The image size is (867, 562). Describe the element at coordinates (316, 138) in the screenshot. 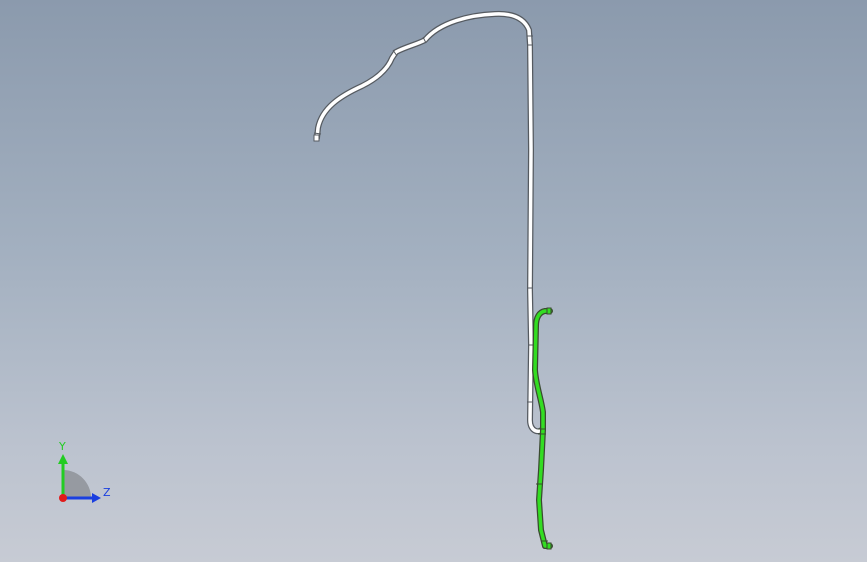

I see `white-pipe-end-cap` at that location.